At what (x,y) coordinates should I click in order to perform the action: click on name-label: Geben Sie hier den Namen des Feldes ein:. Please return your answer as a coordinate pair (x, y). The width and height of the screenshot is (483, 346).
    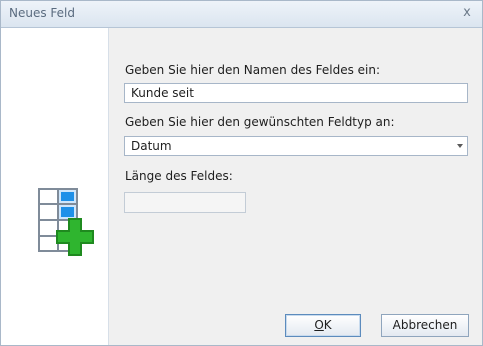
    Looking at the image, I should click on (253, 70).